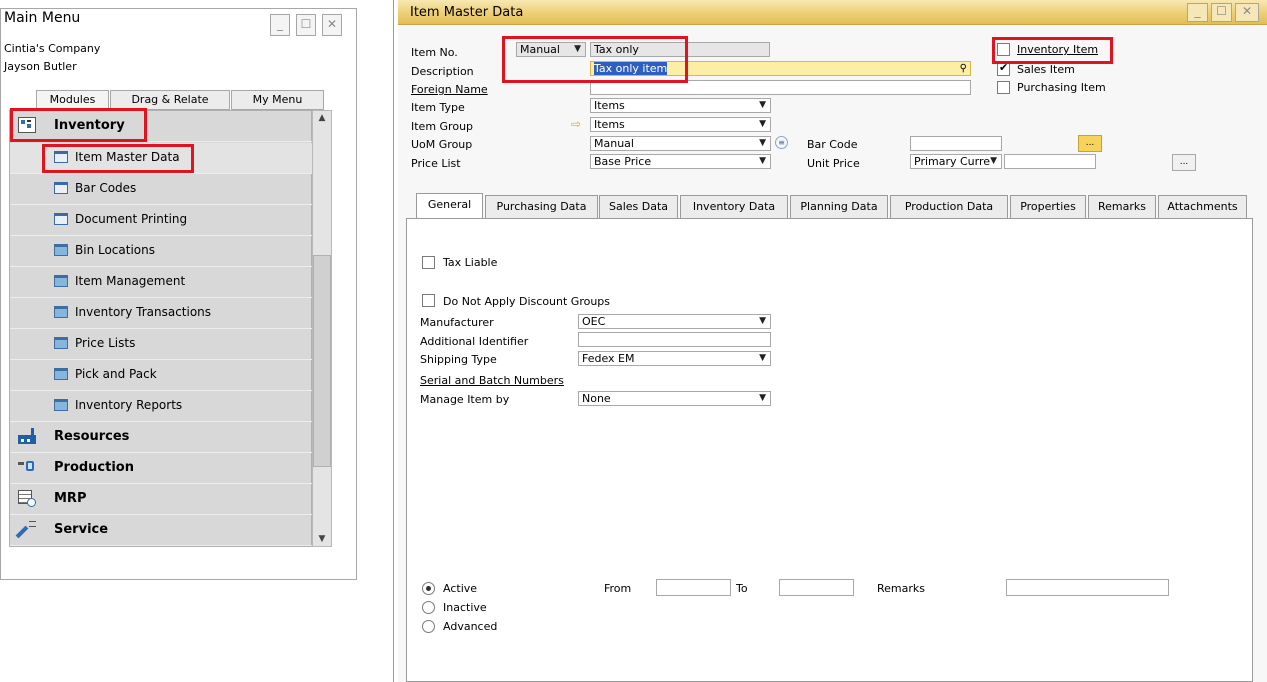  Describe the element at coordinates (322, 361) in the screenshot. I see `scrollbar-thumb` at that location.